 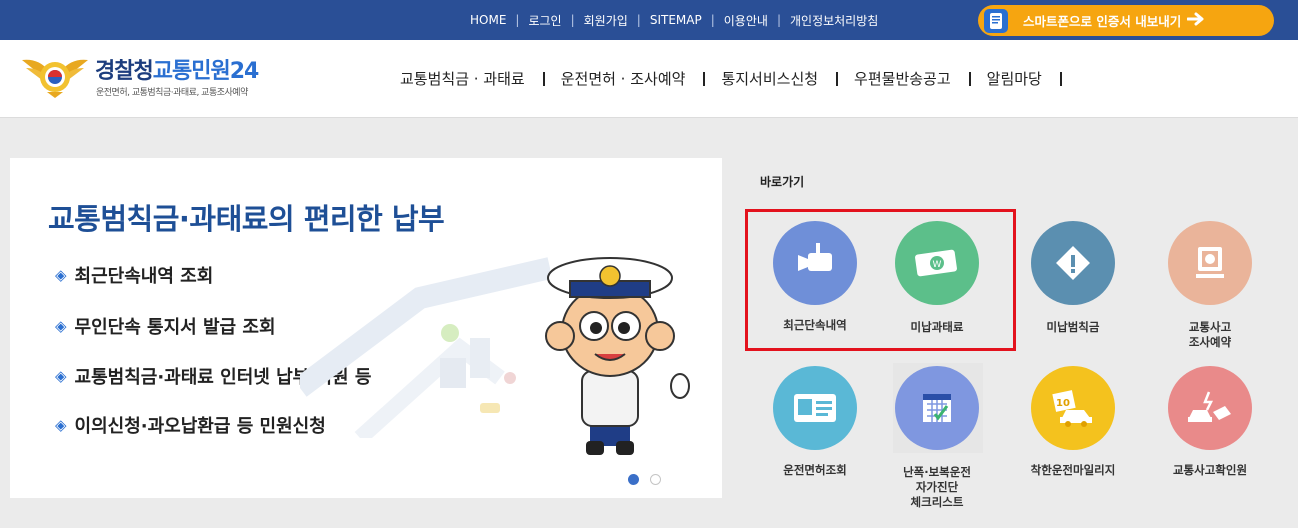 I want to click on export-certificate-button: 스마트폰으로 인증서 내보내기, so click(x=1126, y=20).